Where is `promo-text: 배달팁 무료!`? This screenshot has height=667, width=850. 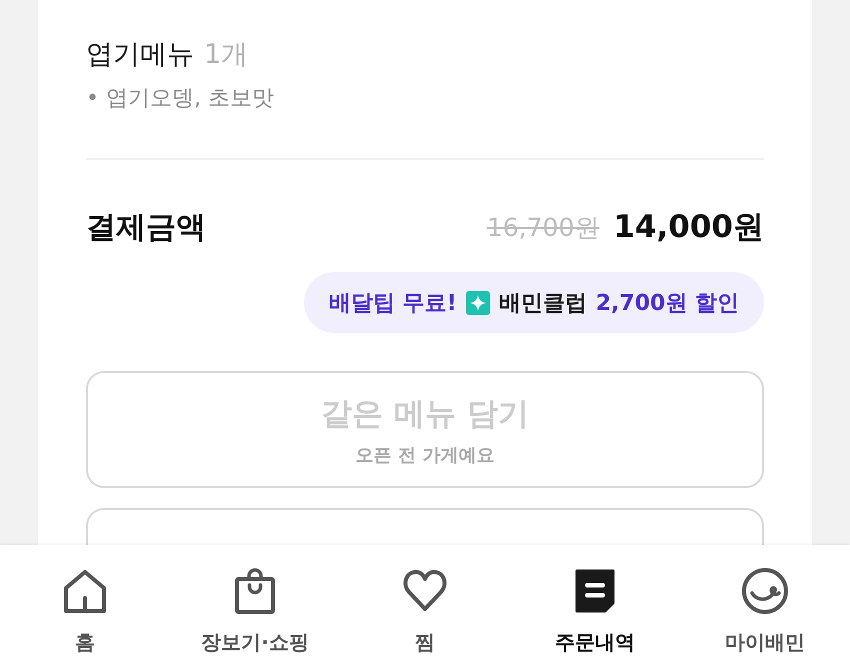 promo-text: 배달팁 무료! is located at coordinates (393, 304).